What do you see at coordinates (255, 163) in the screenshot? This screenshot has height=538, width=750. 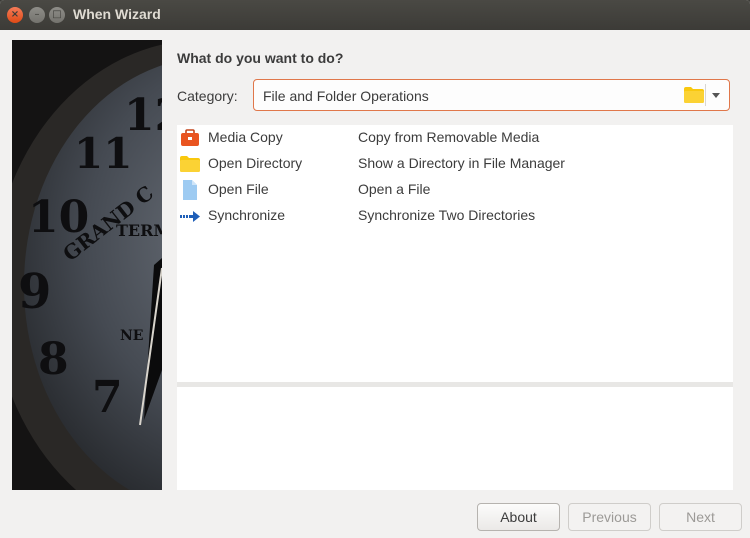 I see `task-name: Open Directory` at bounding box center [255, 163].